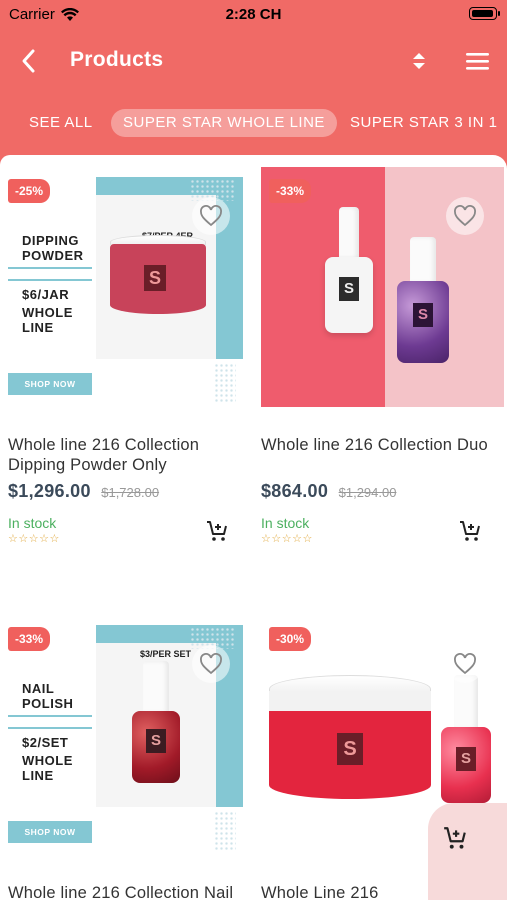  I want to click on product-price: $1,296.00, so click(49, 491).